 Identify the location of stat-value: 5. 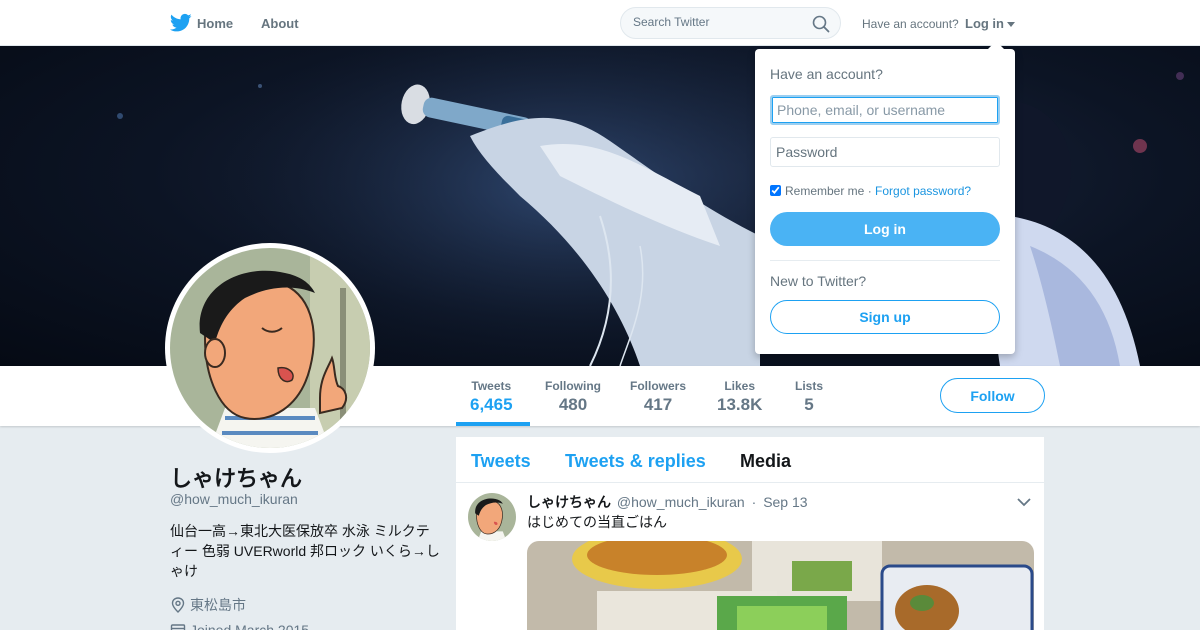
(809, 404).